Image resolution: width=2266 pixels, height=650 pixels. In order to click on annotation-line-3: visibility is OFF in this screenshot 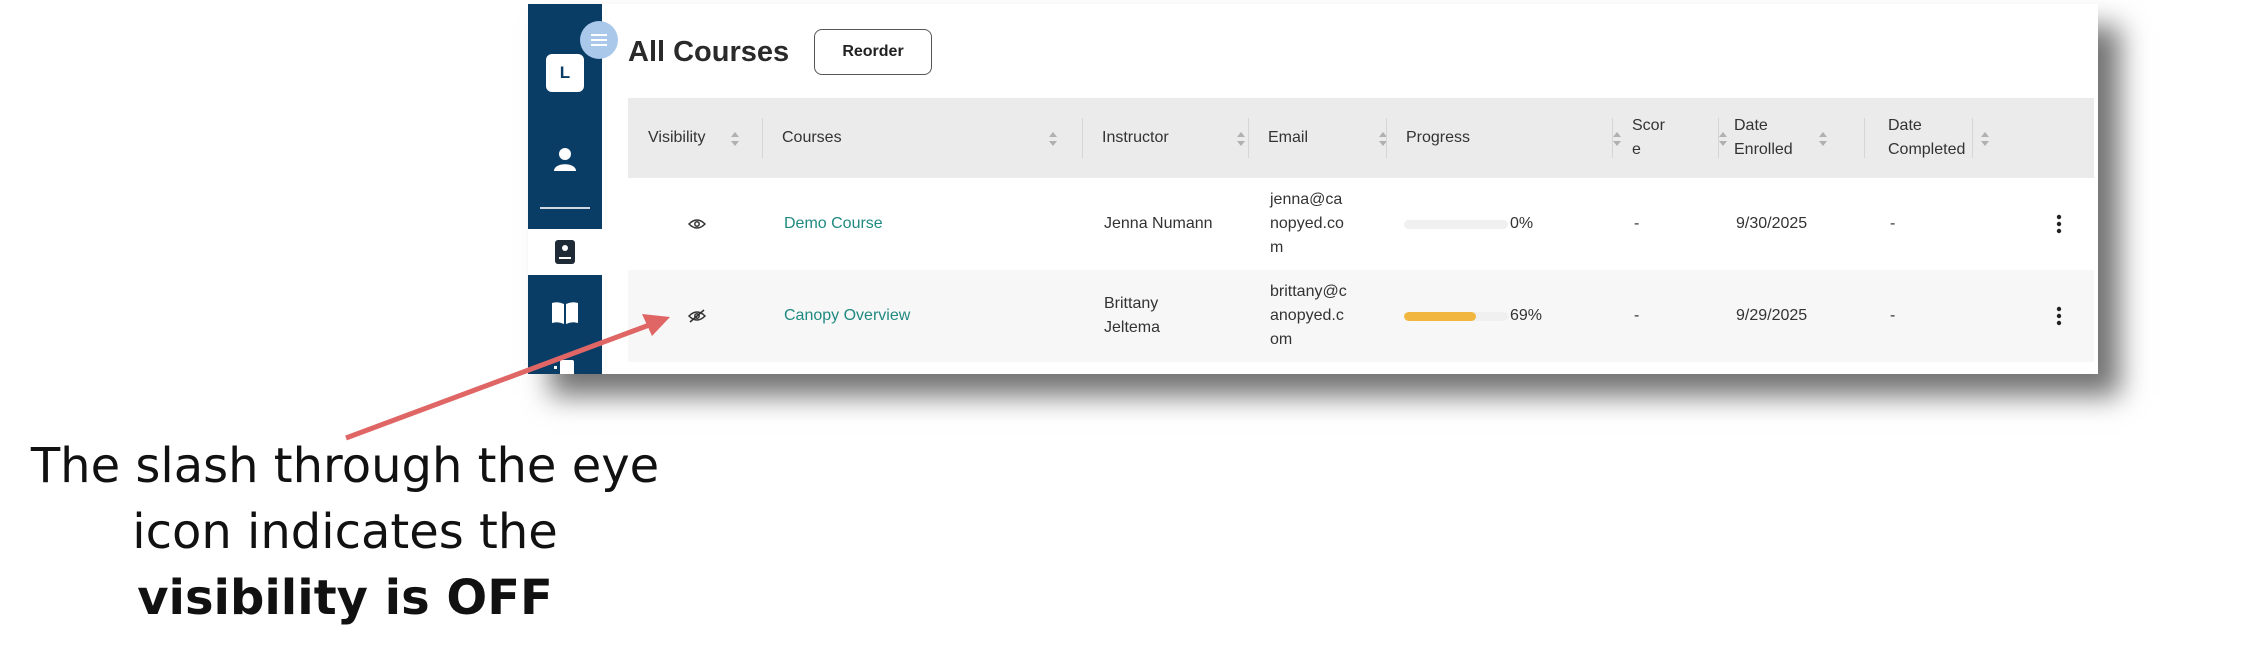, I will do `click(345, 598)`.